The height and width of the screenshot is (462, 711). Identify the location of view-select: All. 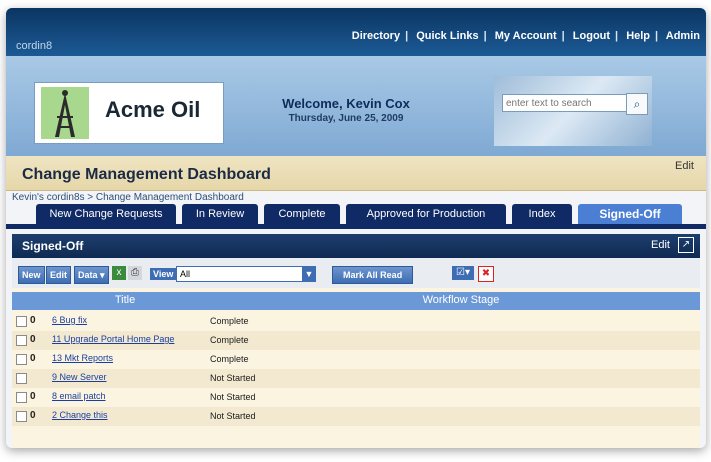
(240, 274).